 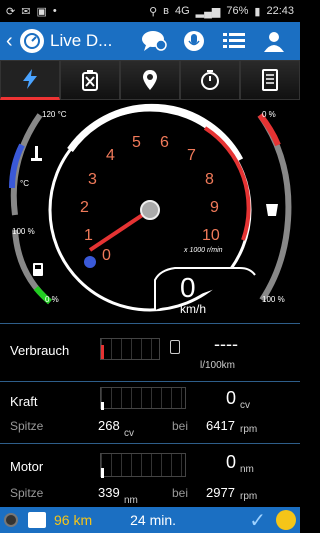 I want to click on tab-fuel, so click(x=90, y=80).